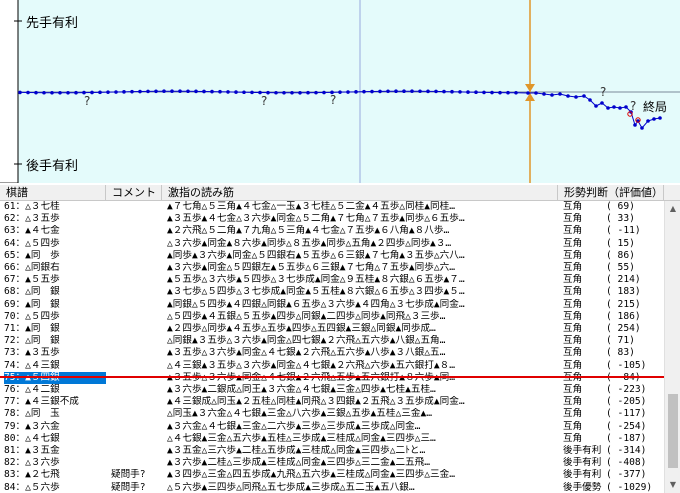 This screenshot has width=680, height=493. What do you see at coordinates (582, 450) in the screenshot?
I see `judgment-cell: 後手有利` at bounding box center [582, 450].